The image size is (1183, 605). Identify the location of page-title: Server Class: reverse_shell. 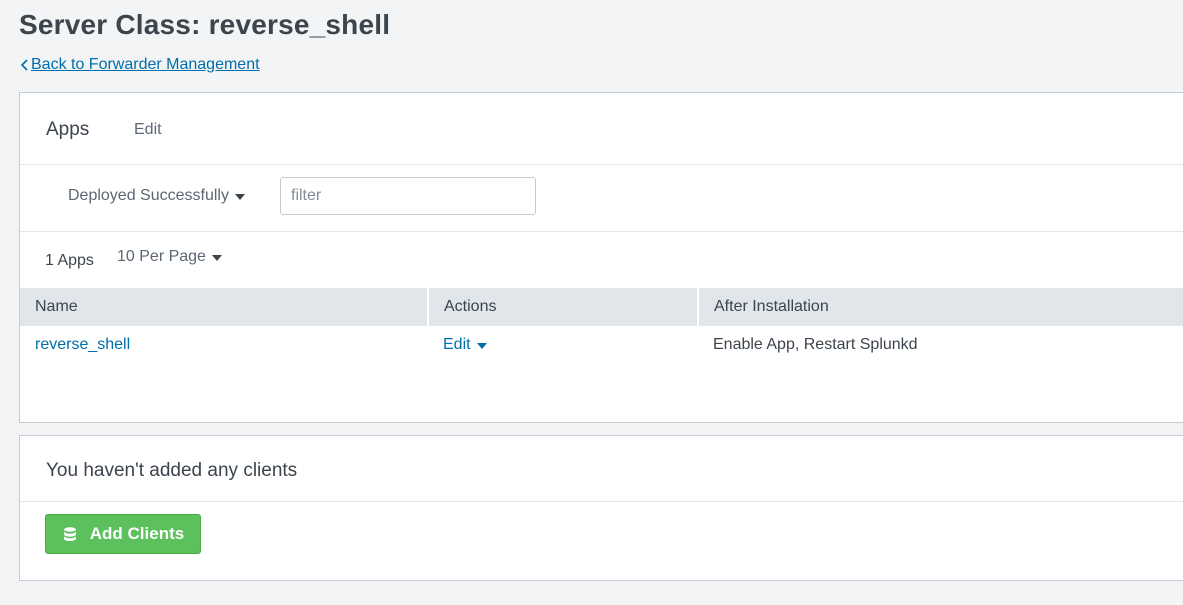
(205, 24).